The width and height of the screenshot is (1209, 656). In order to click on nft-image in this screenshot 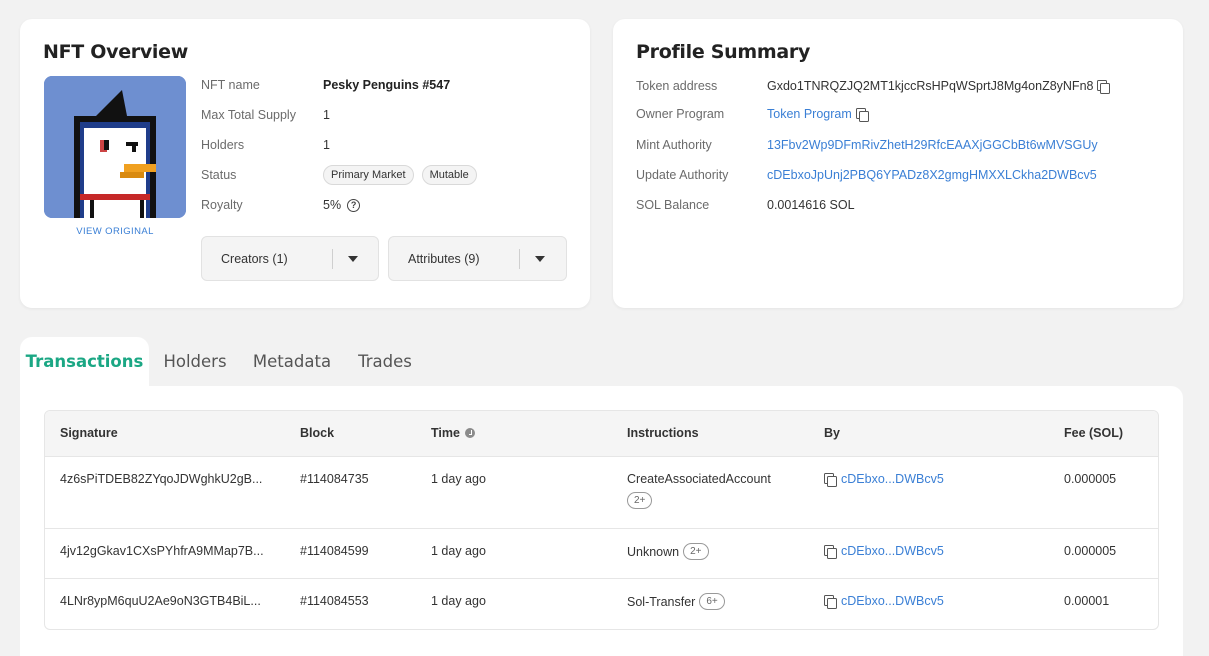, I will do `click(115, 147)`.